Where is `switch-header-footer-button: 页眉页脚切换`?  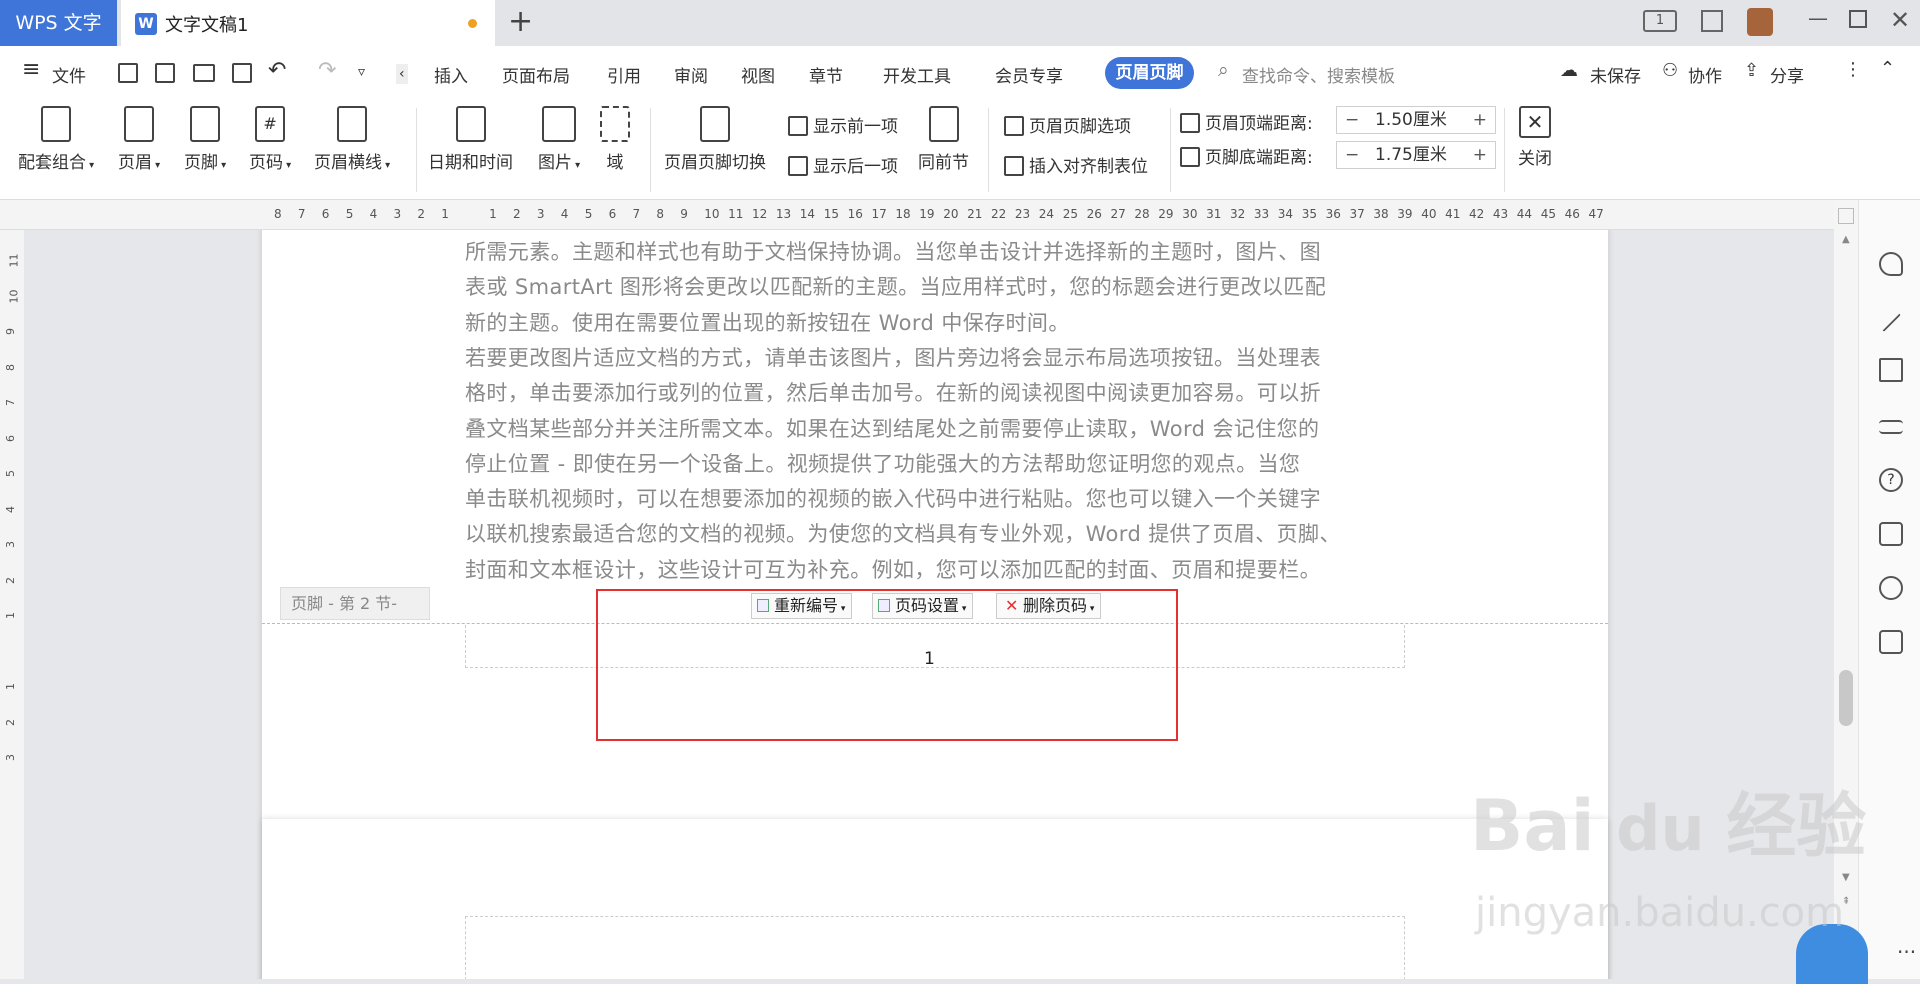
switch-header-footer-button: 页眉页脚切换 is located at coordinates (715, 139).